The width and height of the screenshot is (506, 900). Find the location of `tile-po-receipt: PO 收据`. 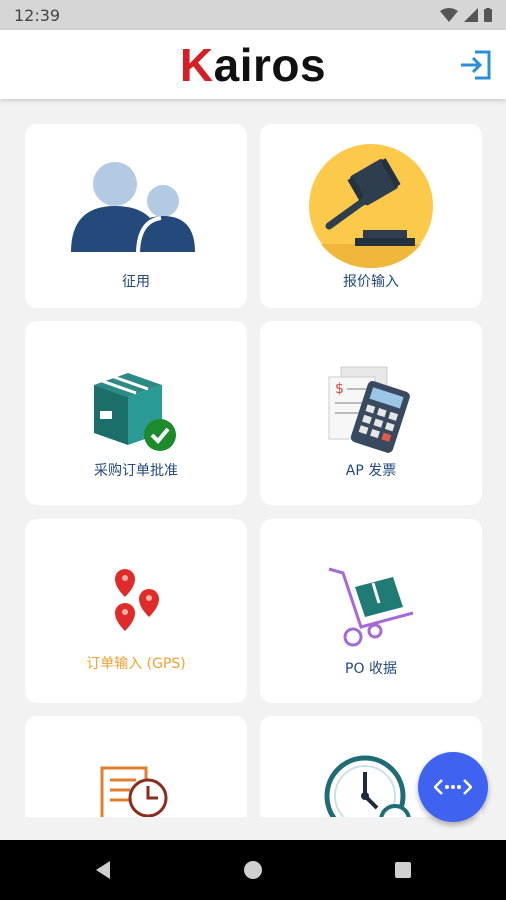

tile-po-receipt: PO 收据 is located at coordinates (371, 611).